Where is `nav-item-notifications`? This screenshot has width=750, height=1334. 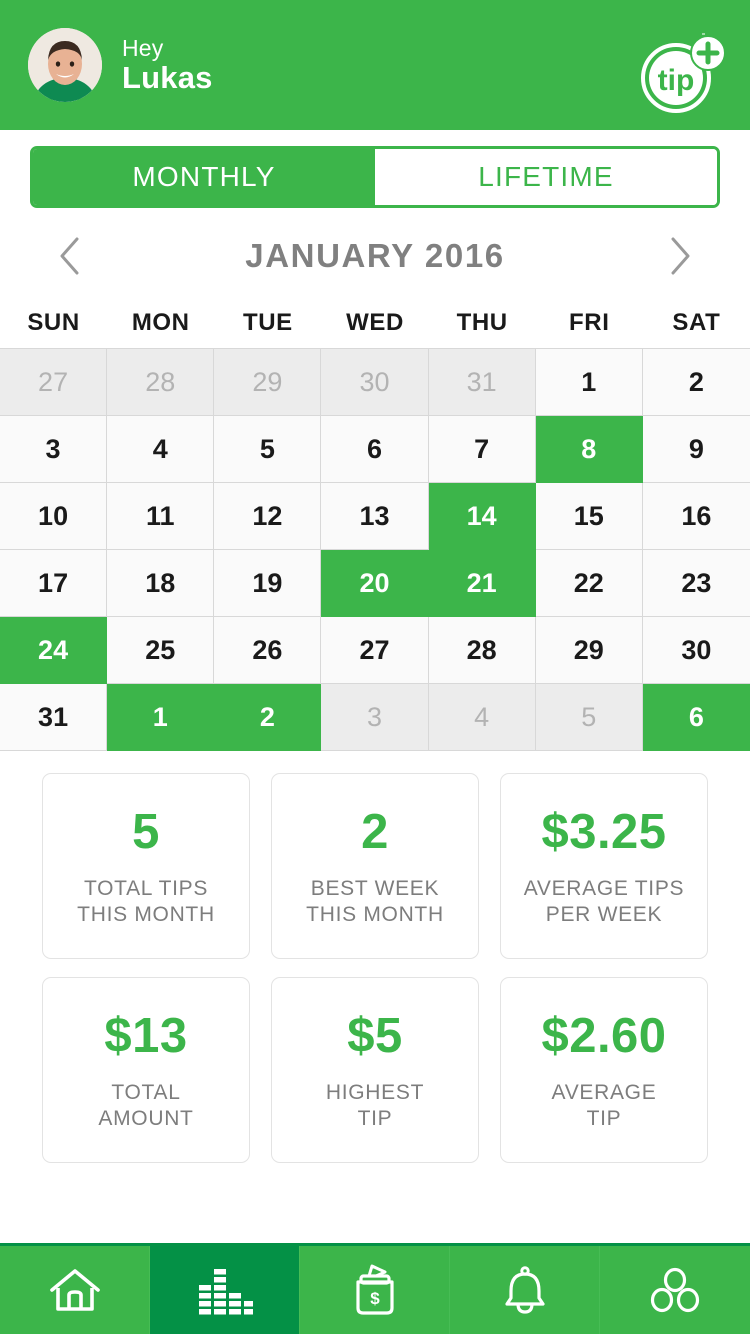 nav-item-notifications is located at coordinates (525, 1290).